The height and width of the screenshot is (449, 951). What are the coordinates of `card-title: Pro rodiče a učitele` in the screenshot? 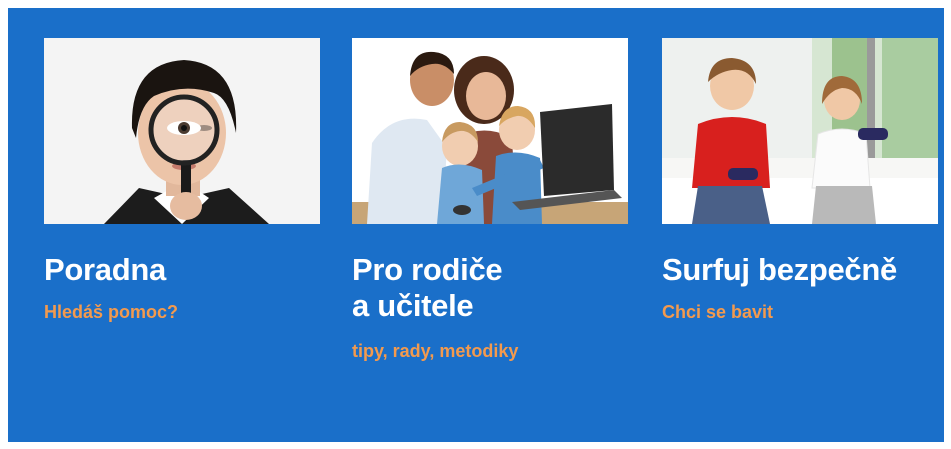 It's located at (492, 288).